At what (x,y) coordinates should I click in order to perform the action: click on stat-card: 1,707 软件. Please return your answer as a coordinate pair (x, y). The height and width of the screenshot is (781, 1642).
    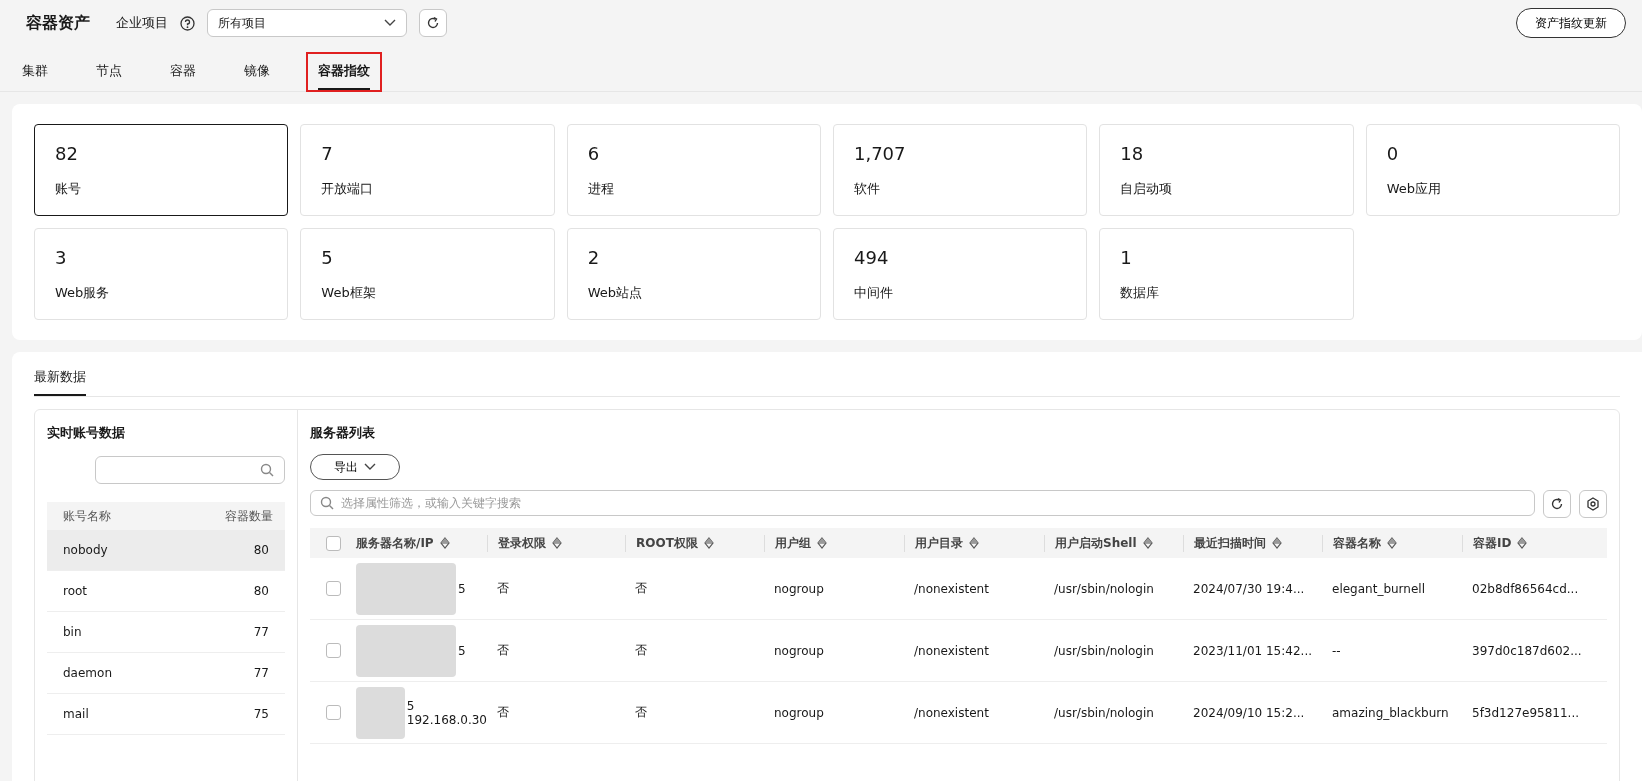
    Looking at the image, I should click on (960, 170).